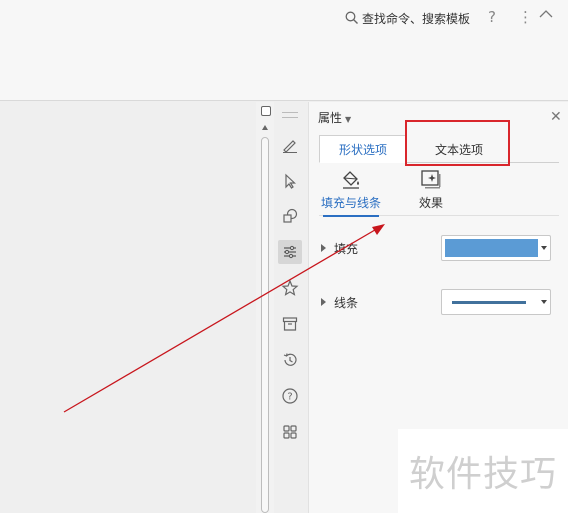 The width and height of the screenshot is (568, 513). What do you see at coordinates (431, 192) in the screenshot?
I see `subtab-effect: 效果` at bounding box center [431, 192].